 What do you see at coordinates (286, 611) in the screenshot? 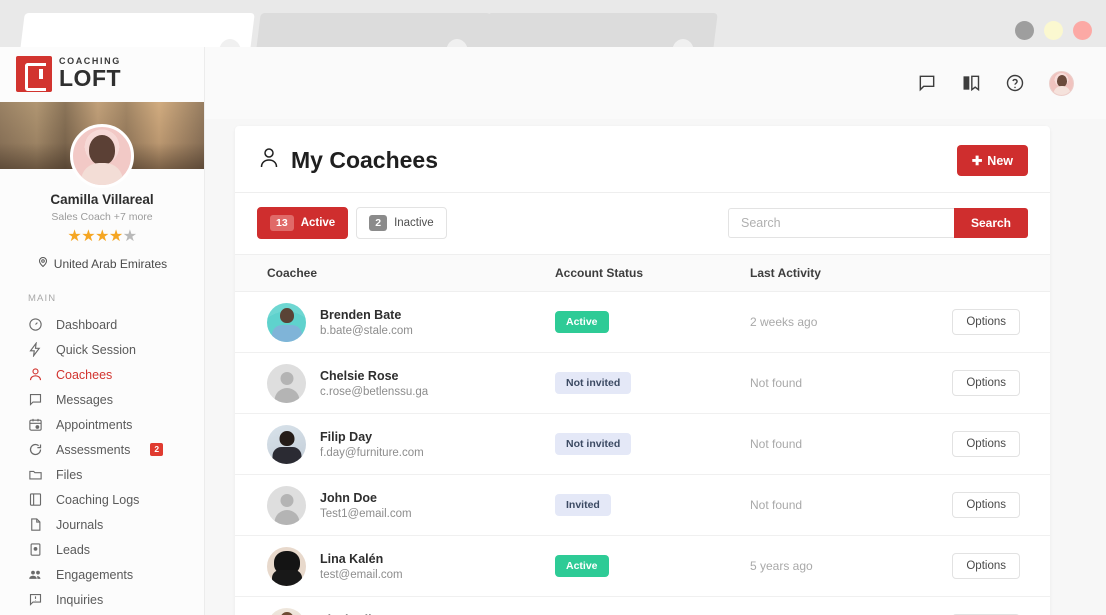
I see `coachee-avatar` at bounding box center [286, 611].